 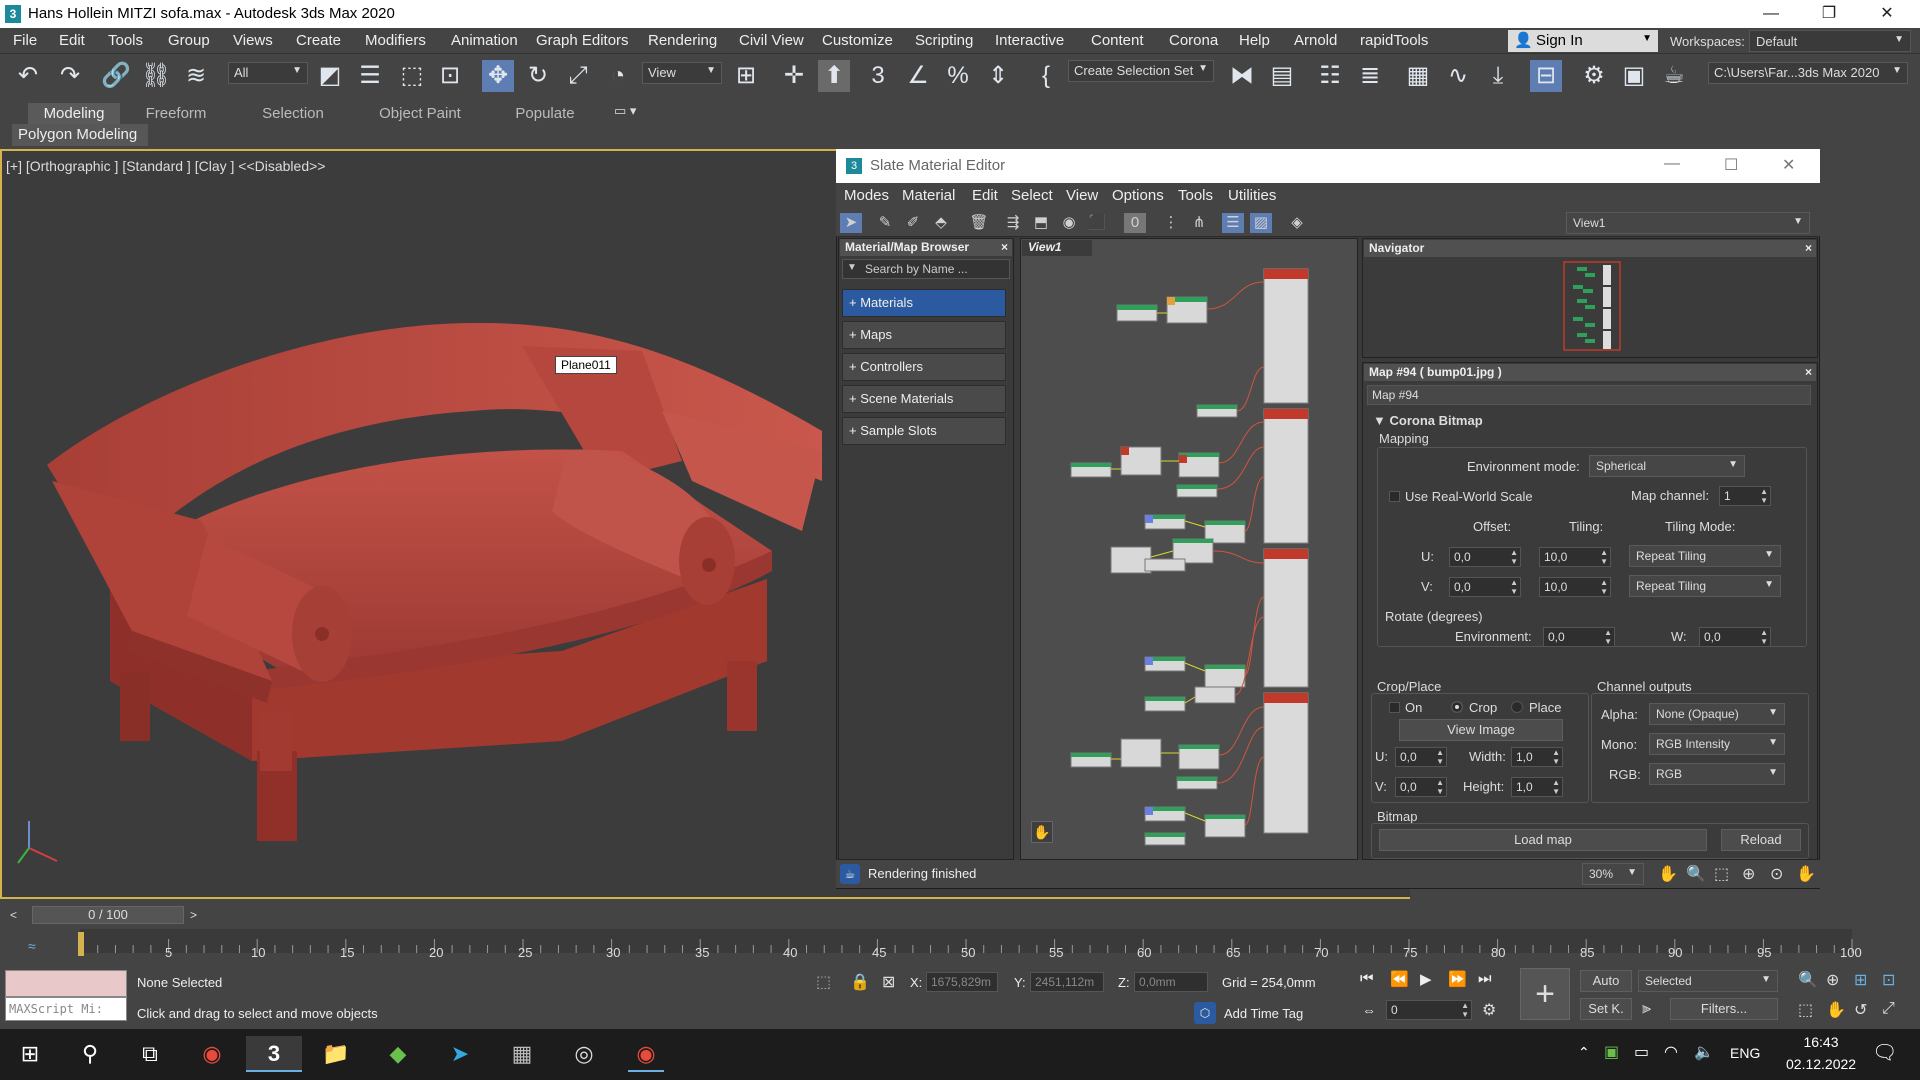 I want to click on pan-view-icon: ✋, so click(x=1836, y=1010).